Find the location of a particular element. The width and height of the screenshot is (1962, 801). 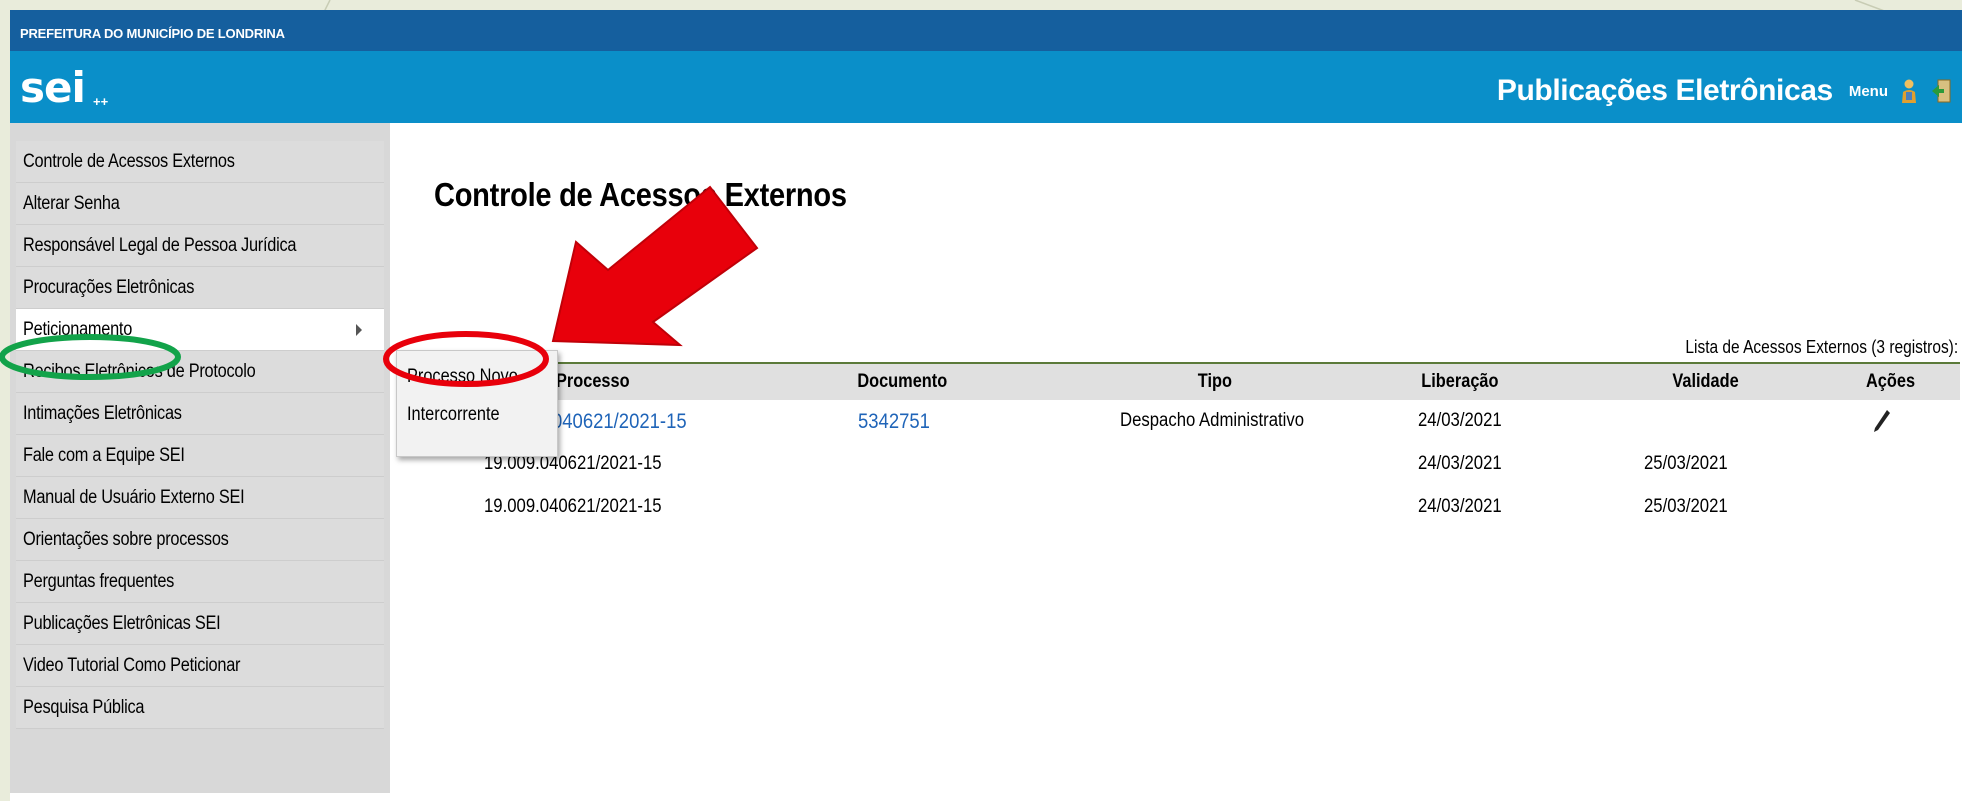

sidebar-item-controle-acessos: Controle de Acessos Externos is located at coordinates (200, 162).